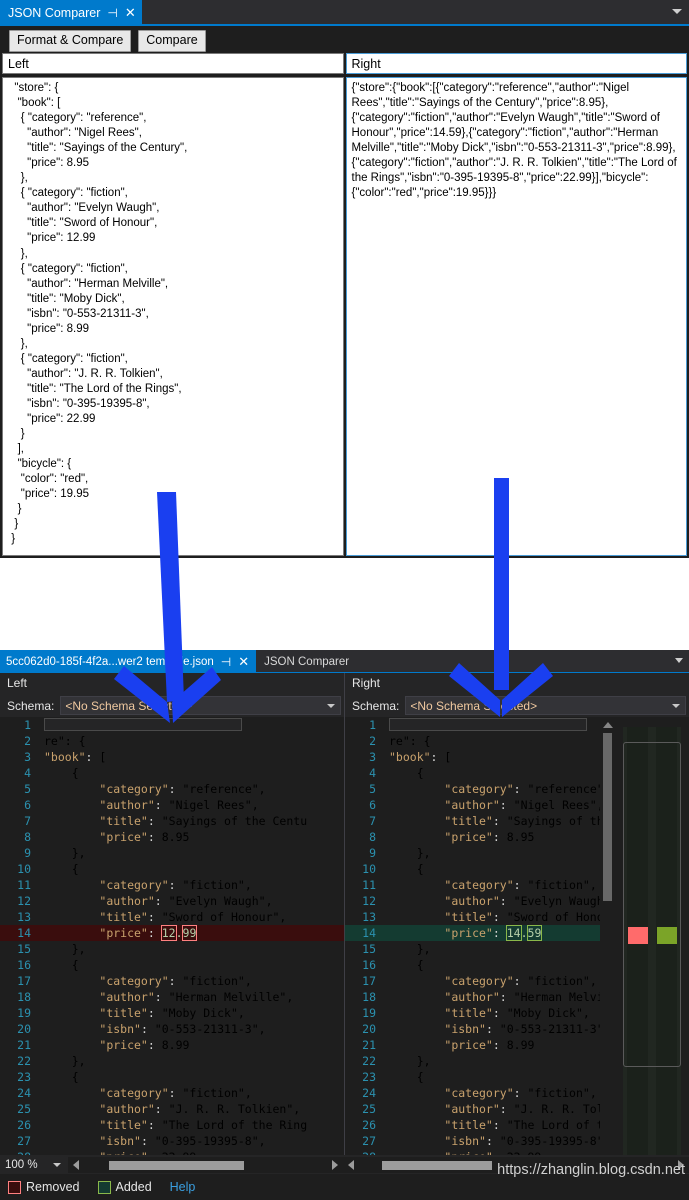  Describe the element at coordinates (335, 1164) in the screenshot. I see `scroll-right-arrow-icon` at that location.